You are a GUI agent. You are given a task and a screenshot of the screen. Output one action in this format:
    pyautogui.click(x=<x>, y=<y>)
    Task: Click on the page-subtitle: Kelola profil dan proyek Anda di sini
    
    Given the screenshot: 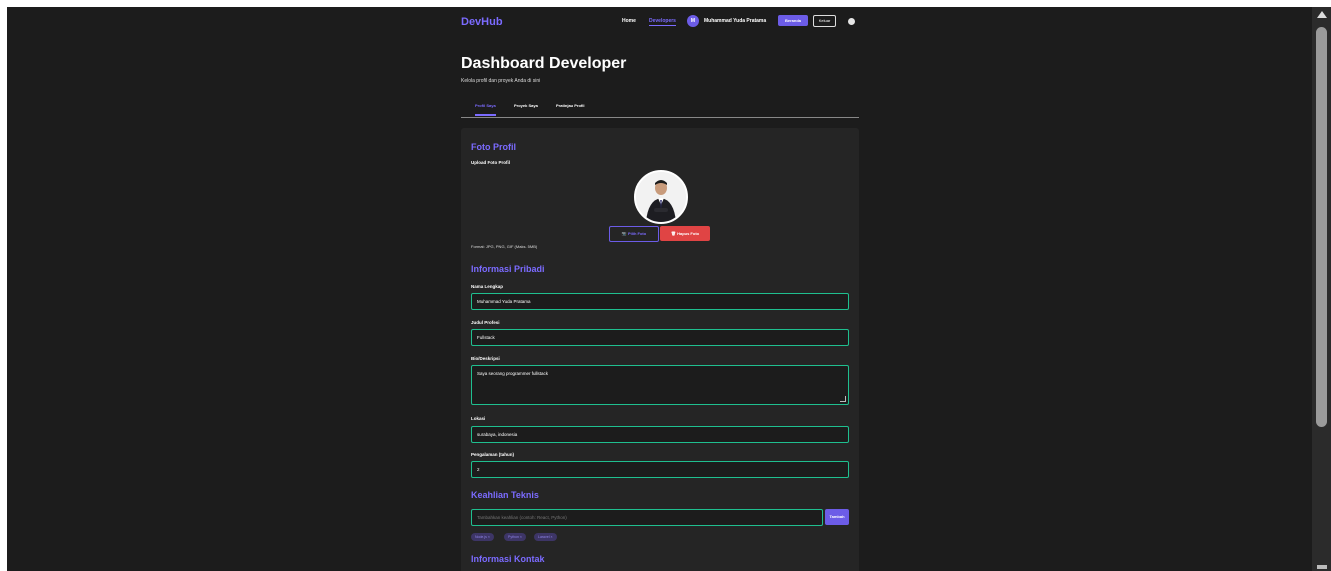 What is the action you would take?
    pyautogui.click(x=501, y=81)
    